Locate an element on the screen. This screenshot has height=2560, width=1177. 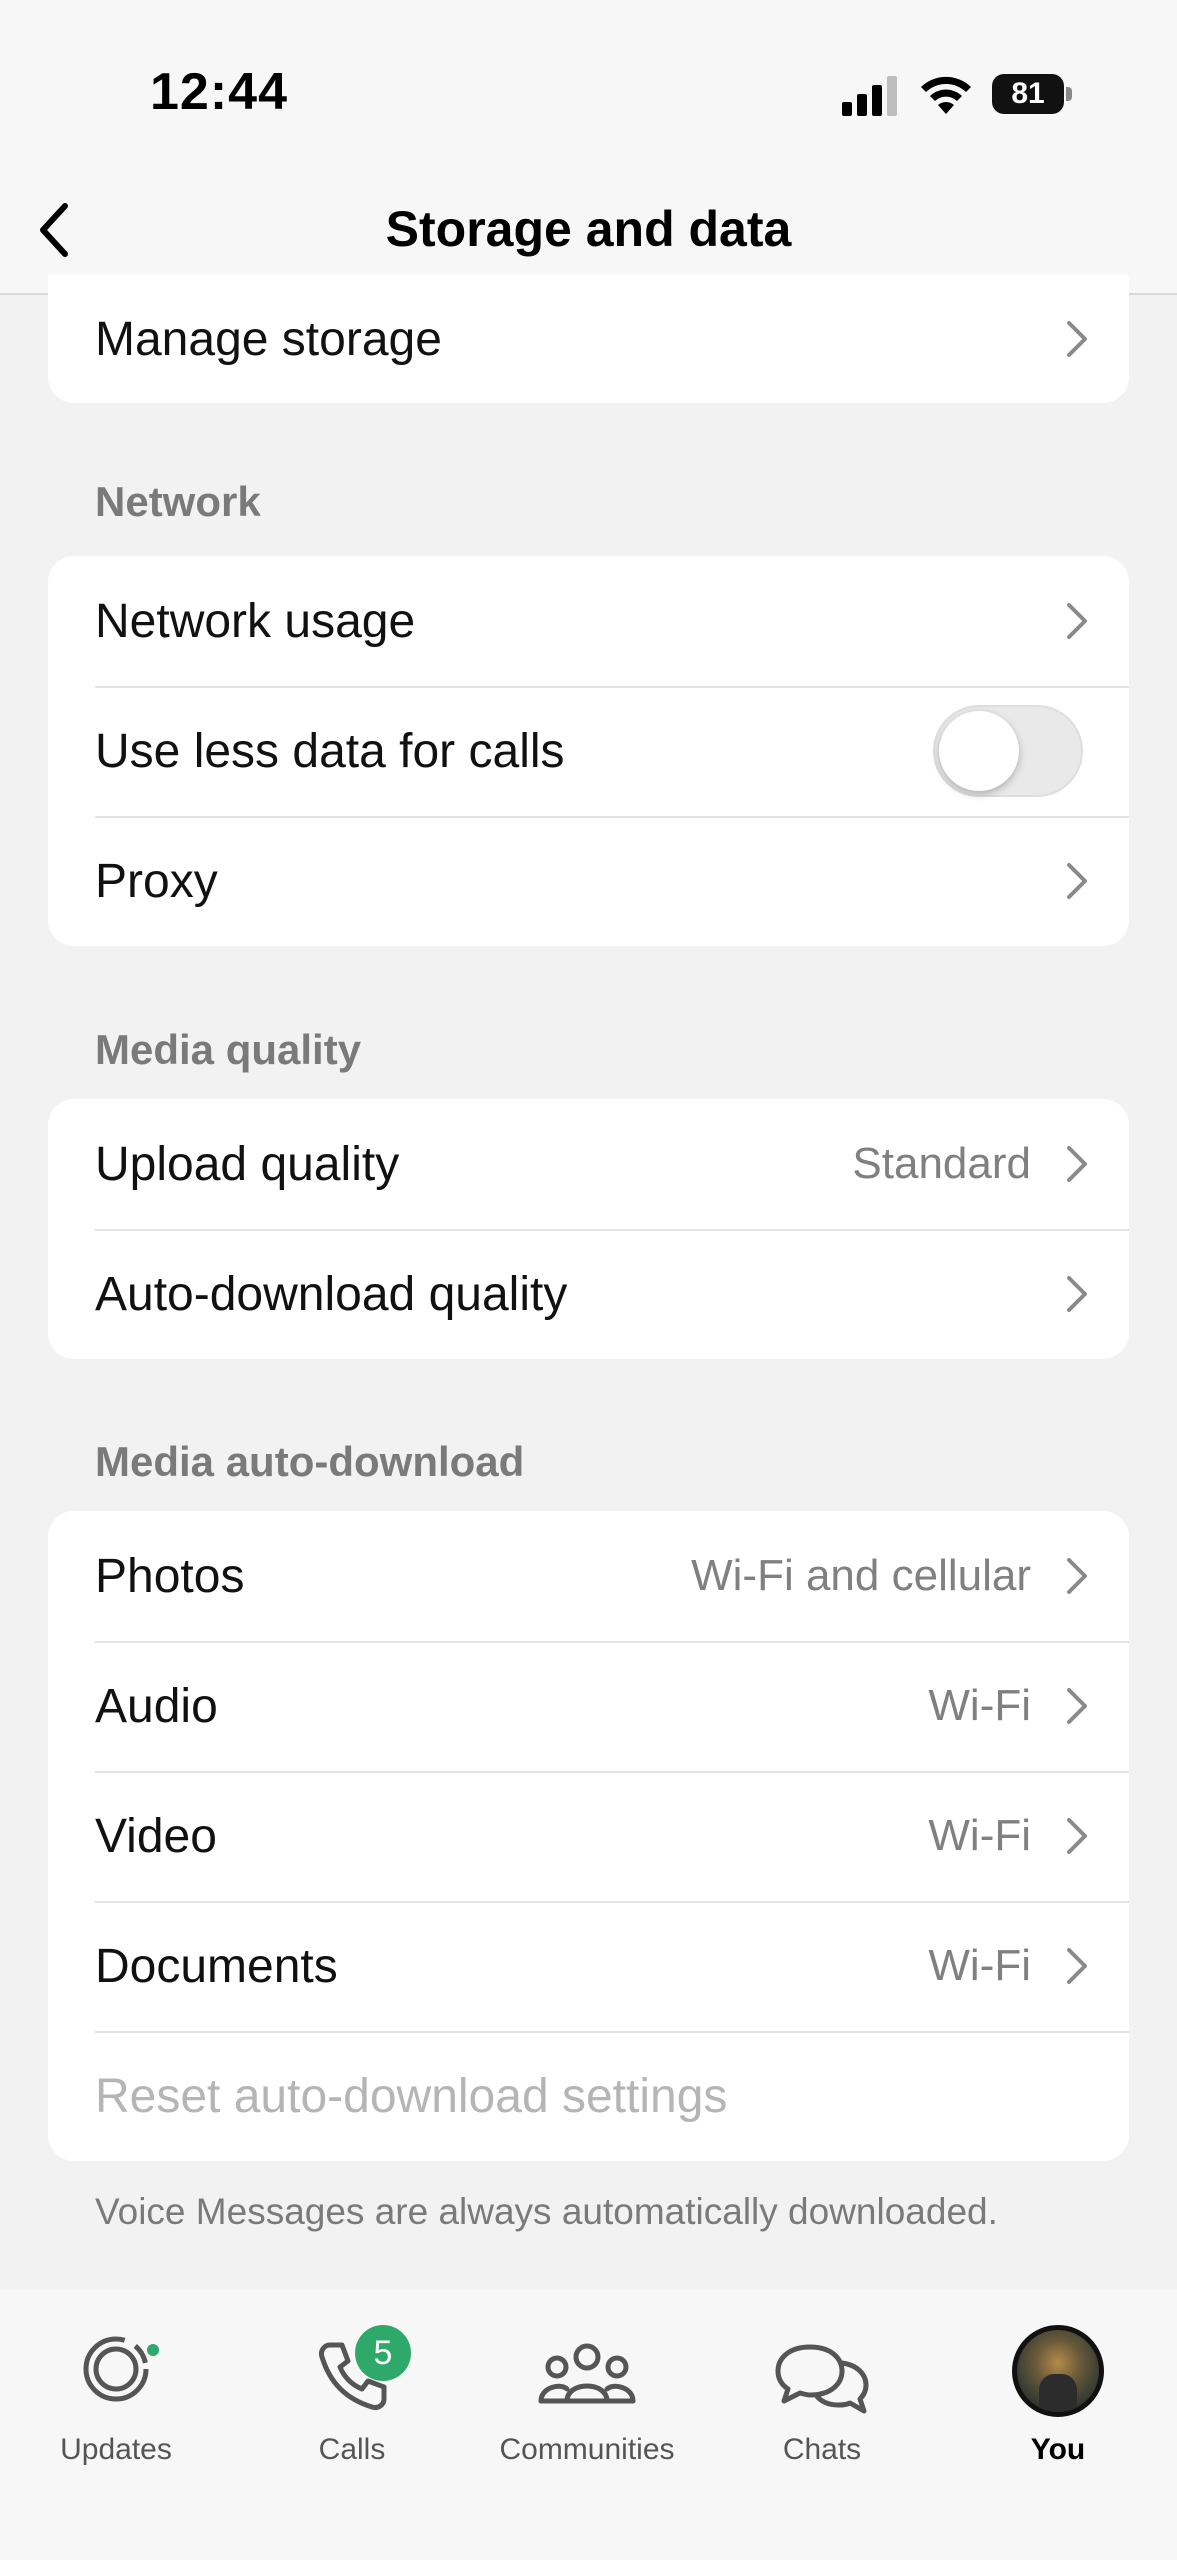
battery-icon: 81 is located at coordinates (1032, 94).